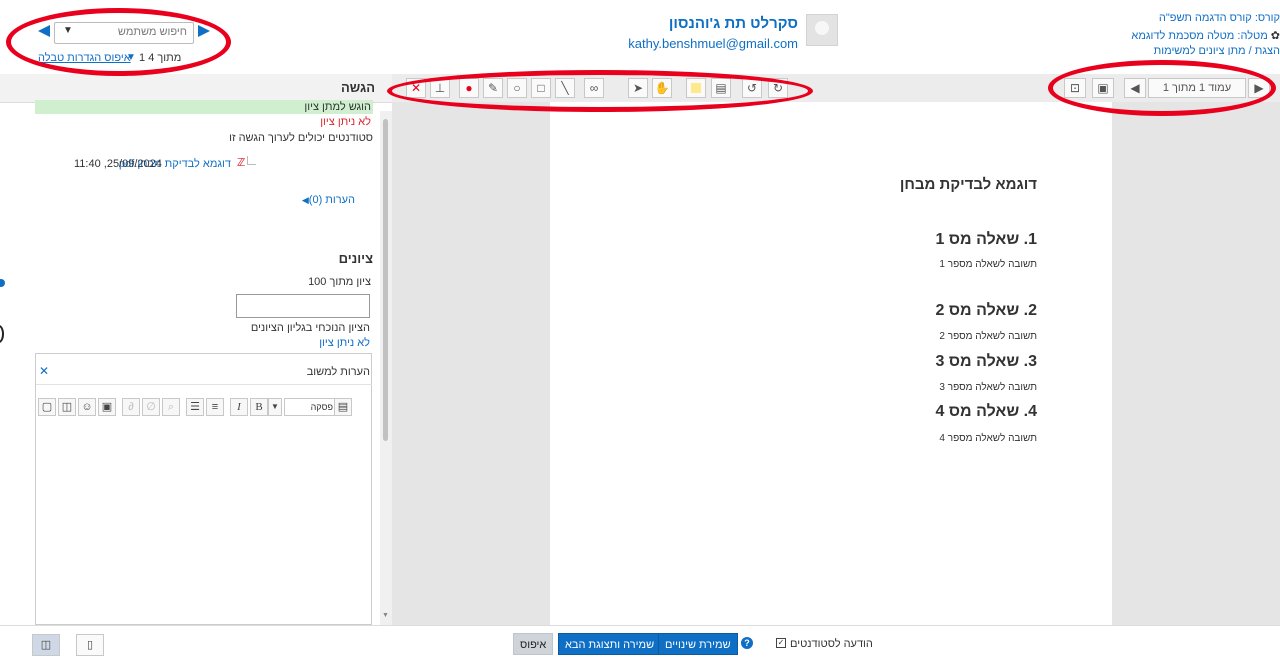 This screenshot has height=664, width=1280. I want to click on students-can-edit: סטודנטים יכולים לערוך הגשה זו, so click(301, 138).